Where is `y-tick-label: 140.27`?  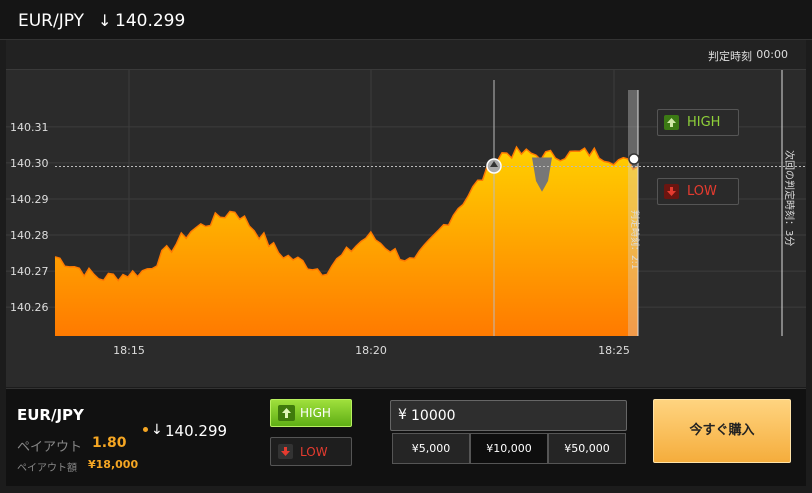 y-tick-label: 140.27 is located at coordinates (29, 271).